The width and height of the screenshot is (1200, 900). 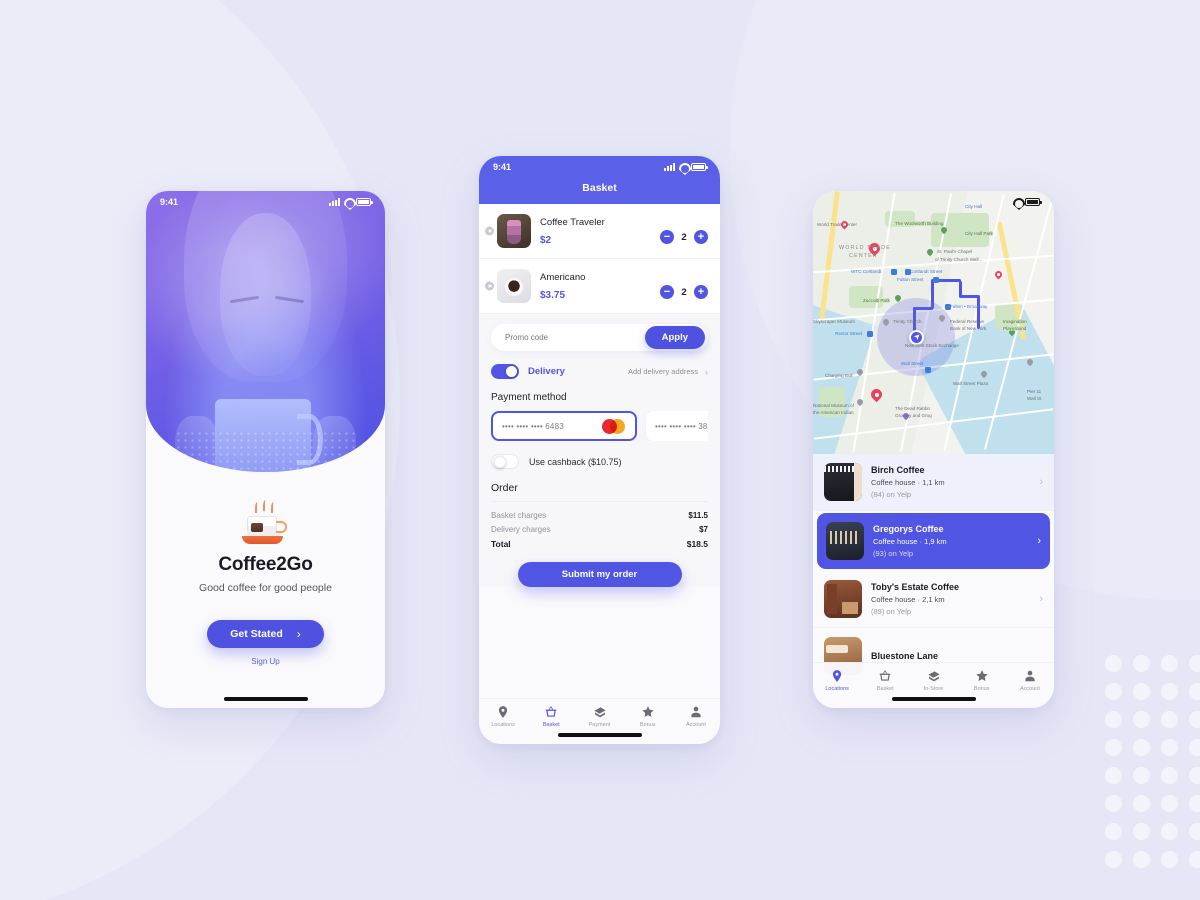 What do you see at coordinates (681, 426) in the screenshot?
I see `card-number: •••• •••• •••• 384` at bounding box center [681, 426].